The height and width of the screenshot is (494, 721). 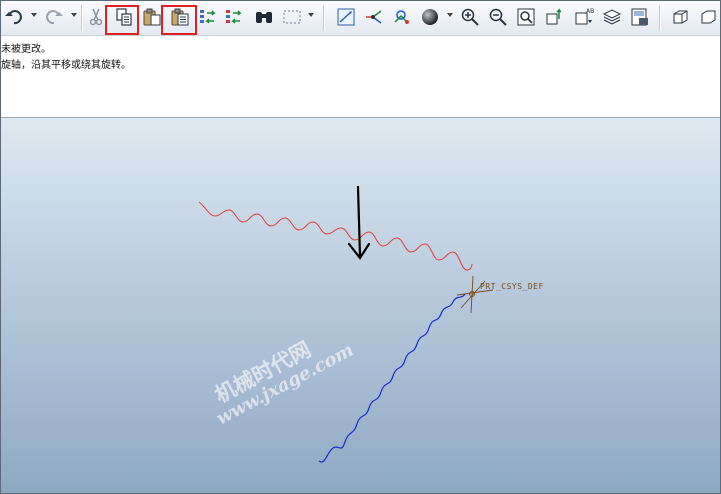 What do you see at coordinates (640, 17) in the screenshot?
I see `view-manager-icon` at bounding box center [640, 17].